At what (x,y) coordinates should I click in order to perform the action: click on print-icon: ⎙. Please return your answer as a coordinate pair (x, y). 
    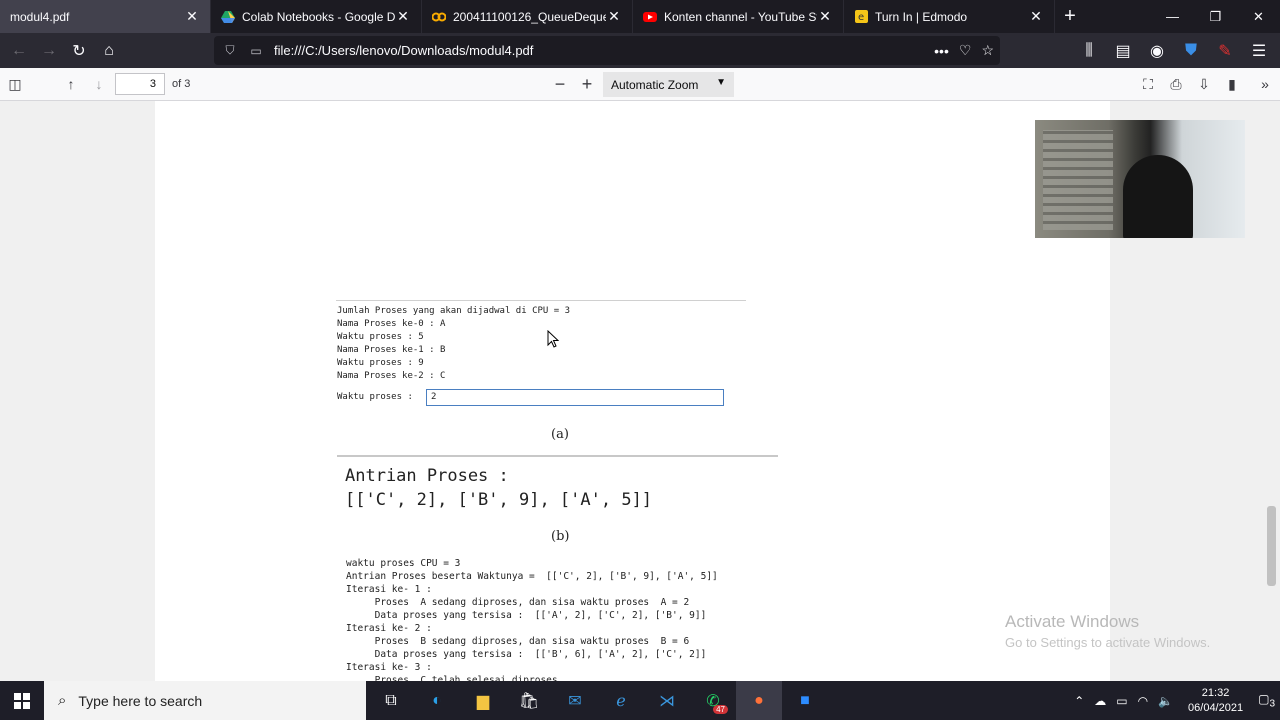
    Looking at the image, I should click on (1176, 84).